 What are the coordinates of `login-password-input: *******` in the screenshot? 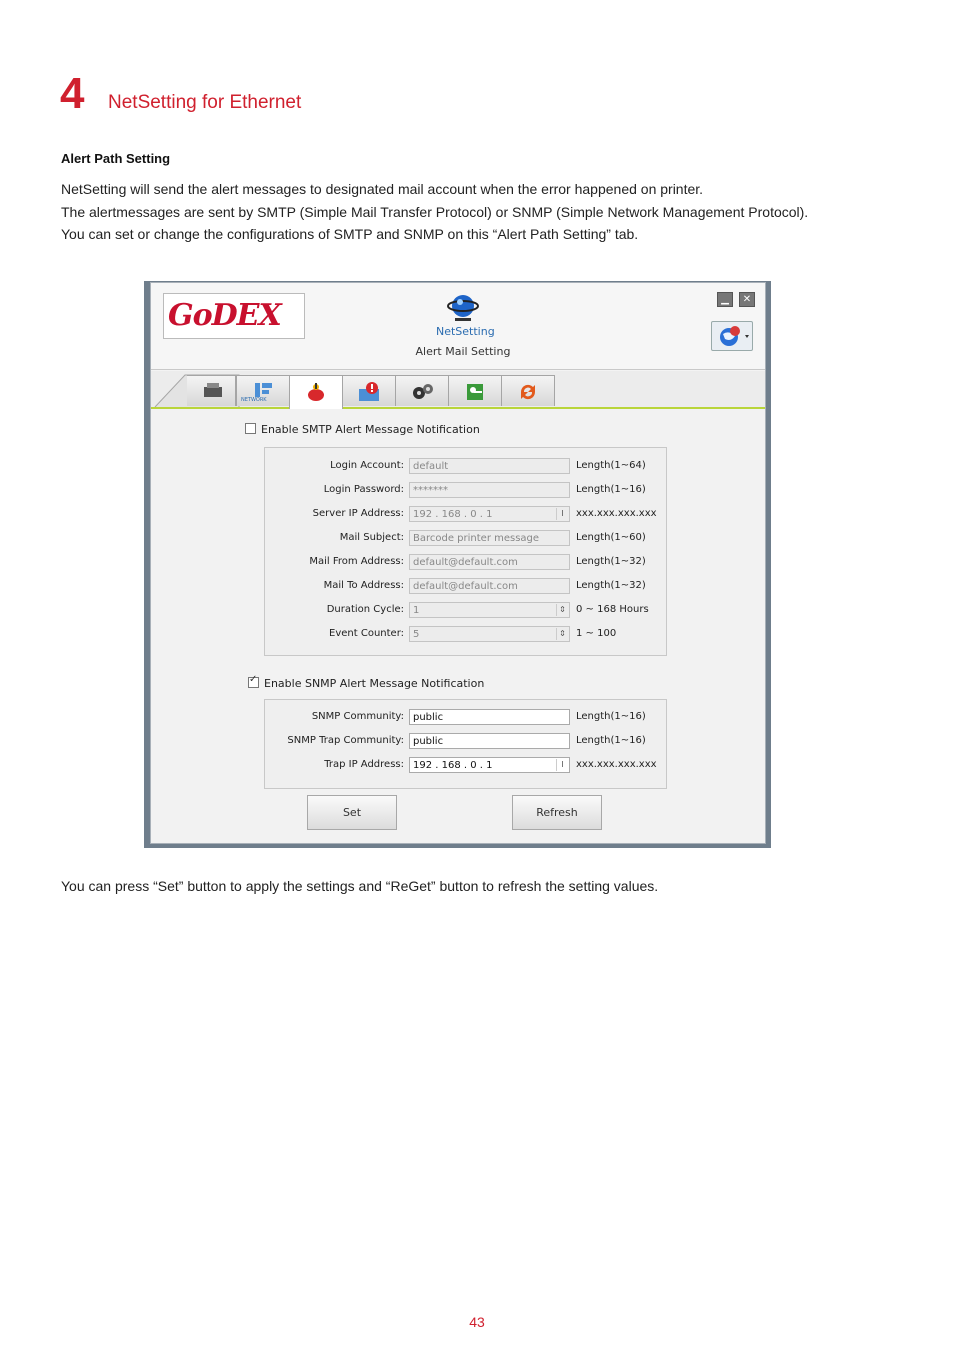 It's located at (489, 490).